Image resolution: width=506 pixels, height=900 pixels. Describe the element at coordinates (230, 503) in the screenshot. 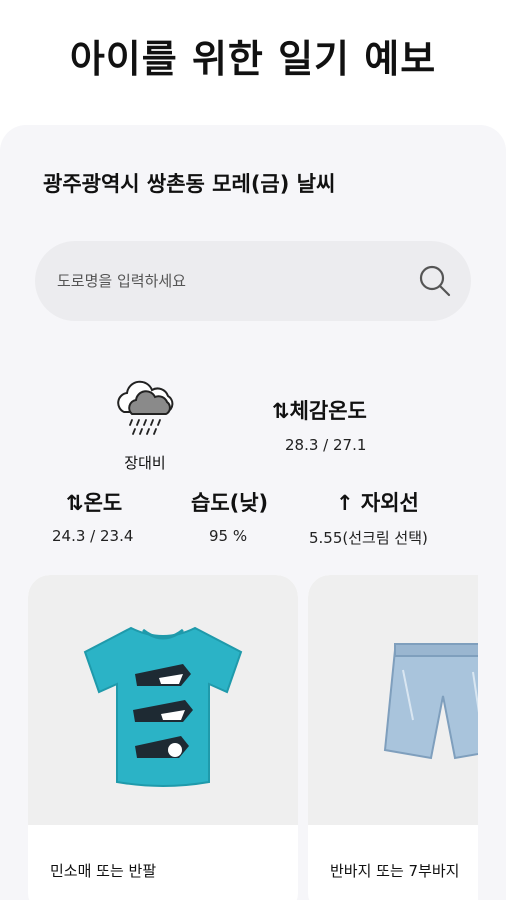

I see `humidity-label: 습도(낮)` at that location.